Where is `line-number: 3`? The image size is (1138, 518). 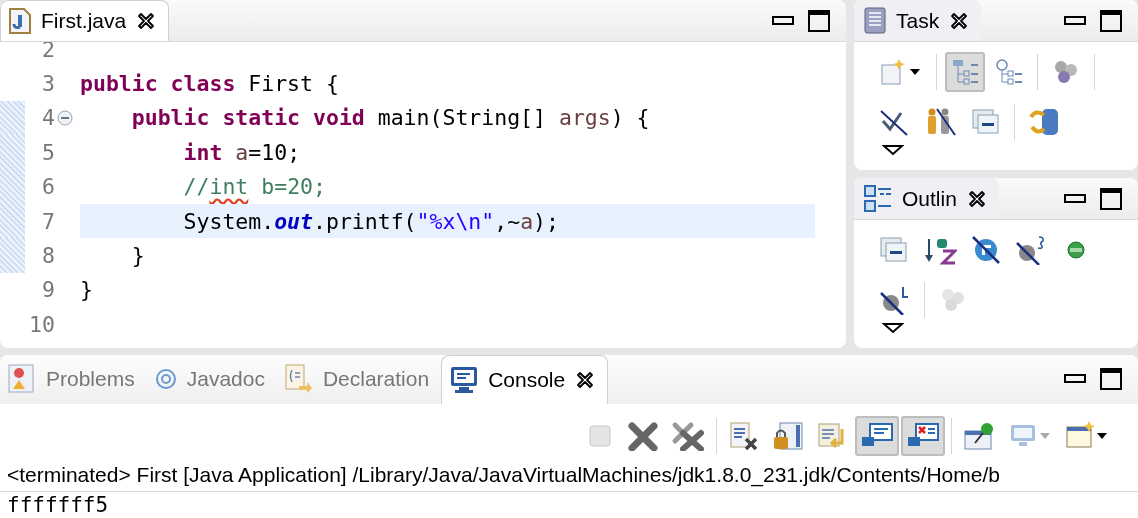 line-number: 3 is located at coordinates (48, 84).